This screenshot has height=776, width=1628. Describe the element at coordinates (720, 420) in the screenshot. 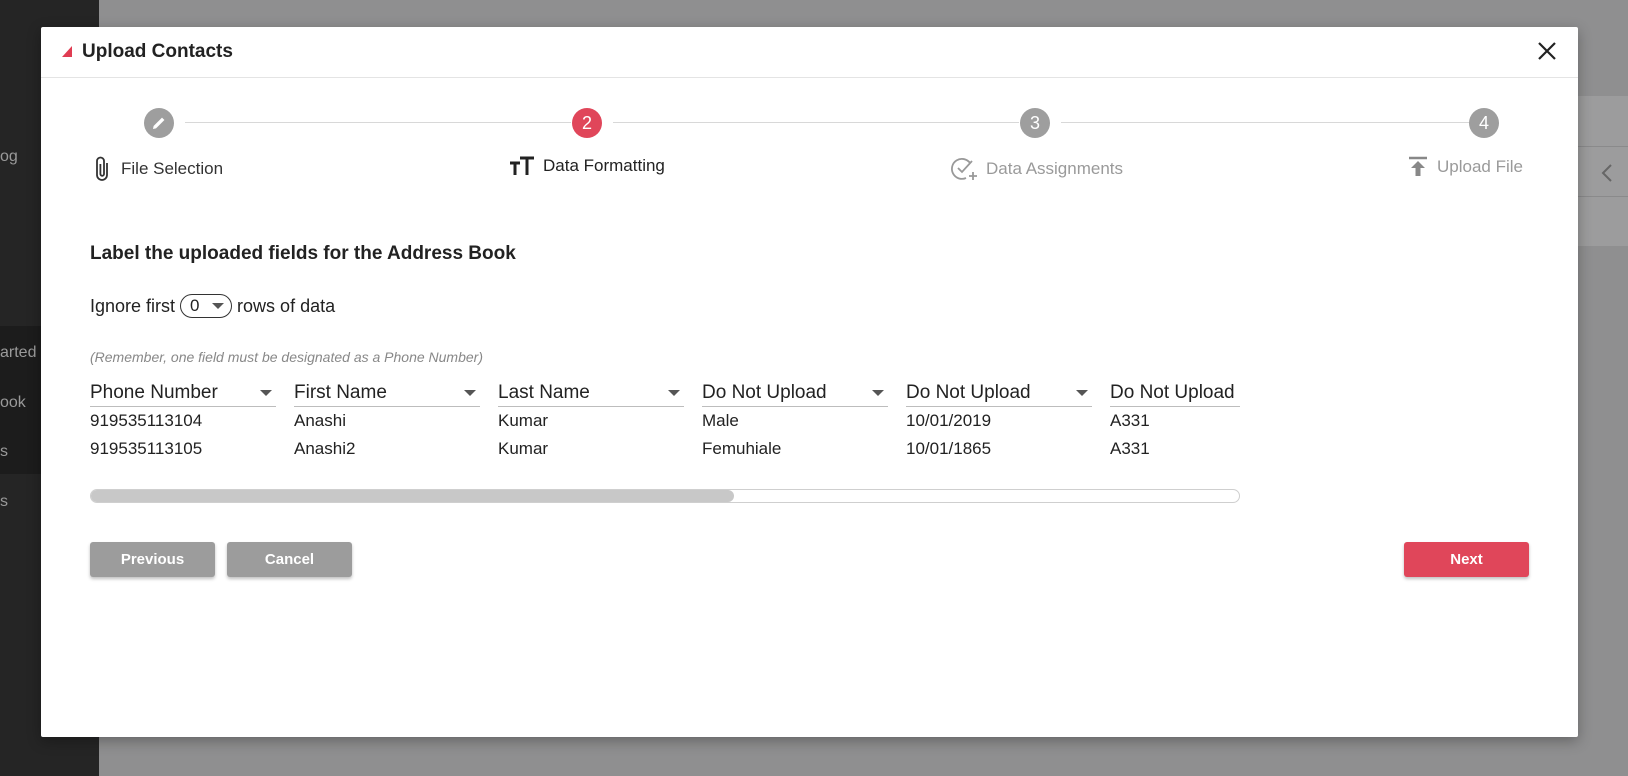

I see `table-cell: Male` at that location.